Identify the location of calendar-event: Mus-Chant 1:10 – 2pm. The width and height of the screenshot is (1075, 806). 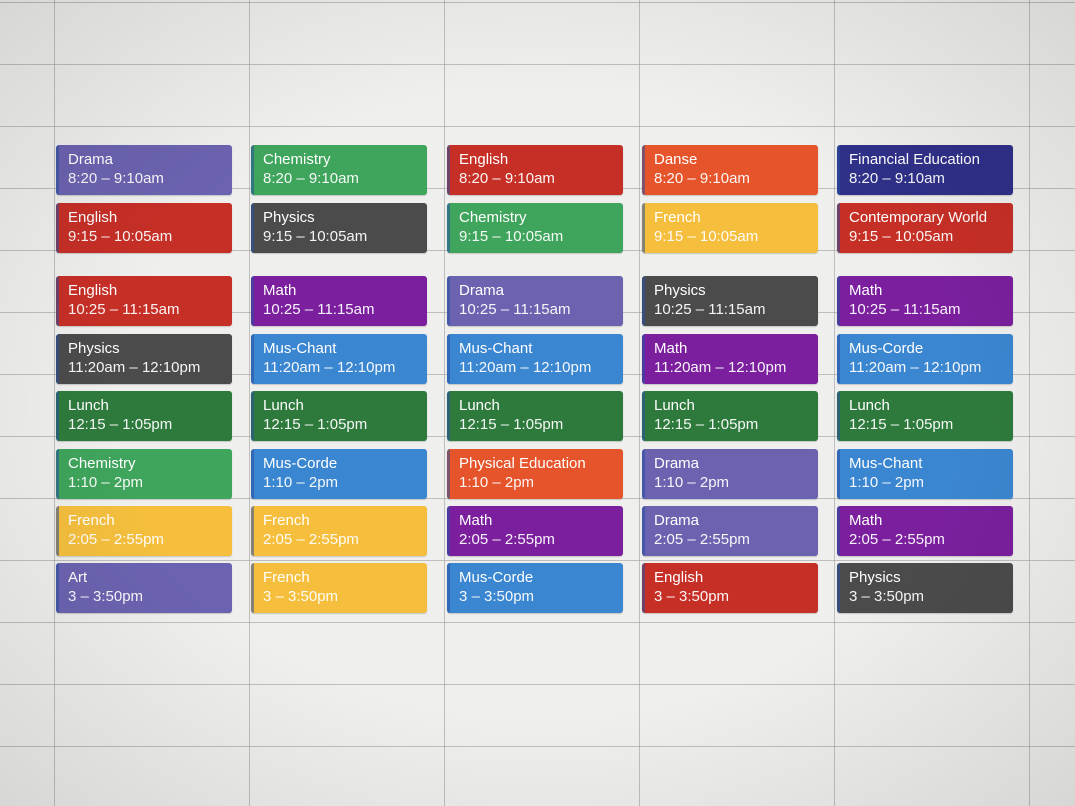
(925, 474).